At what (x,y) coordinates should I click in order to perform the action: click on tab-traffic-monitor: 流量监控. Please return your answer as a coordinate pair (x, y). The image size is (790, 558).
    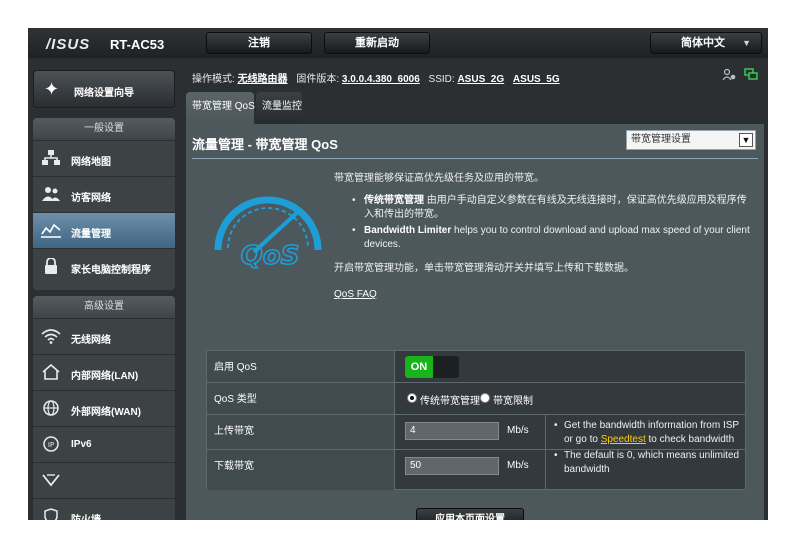
    Looking at the image, I should click on (279, 108).